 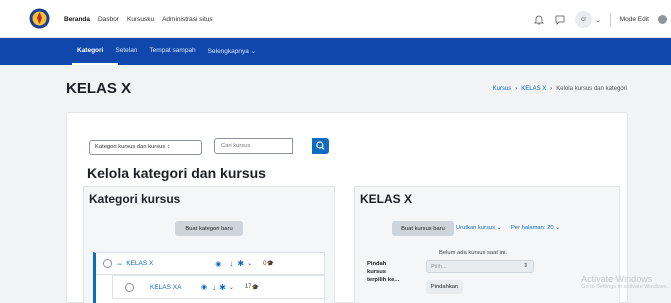 I want to click on sort-courses-link: Urutkan kursus ⌄, so click(x=478, y=228).